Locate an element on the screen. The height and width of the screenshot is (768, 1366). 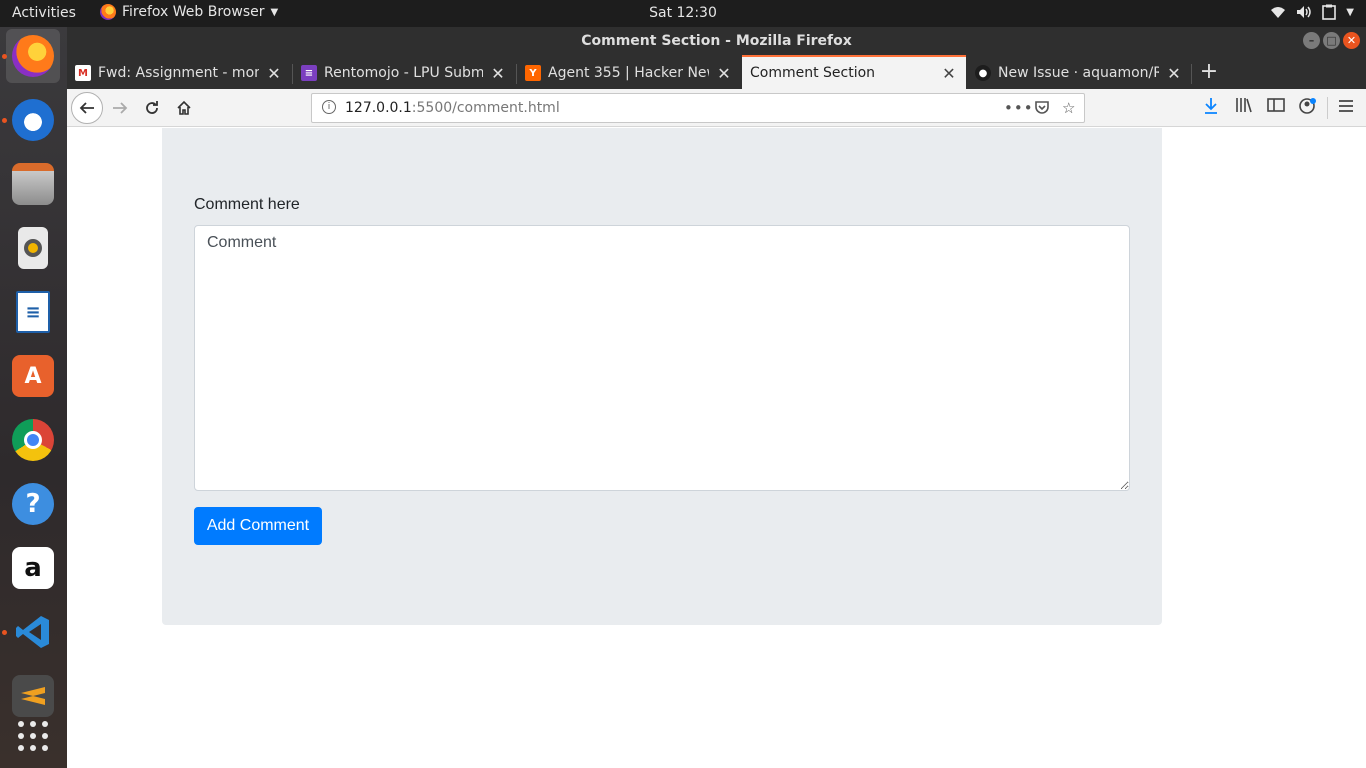
arrow-left-icon is located at coordinates (86, 108).